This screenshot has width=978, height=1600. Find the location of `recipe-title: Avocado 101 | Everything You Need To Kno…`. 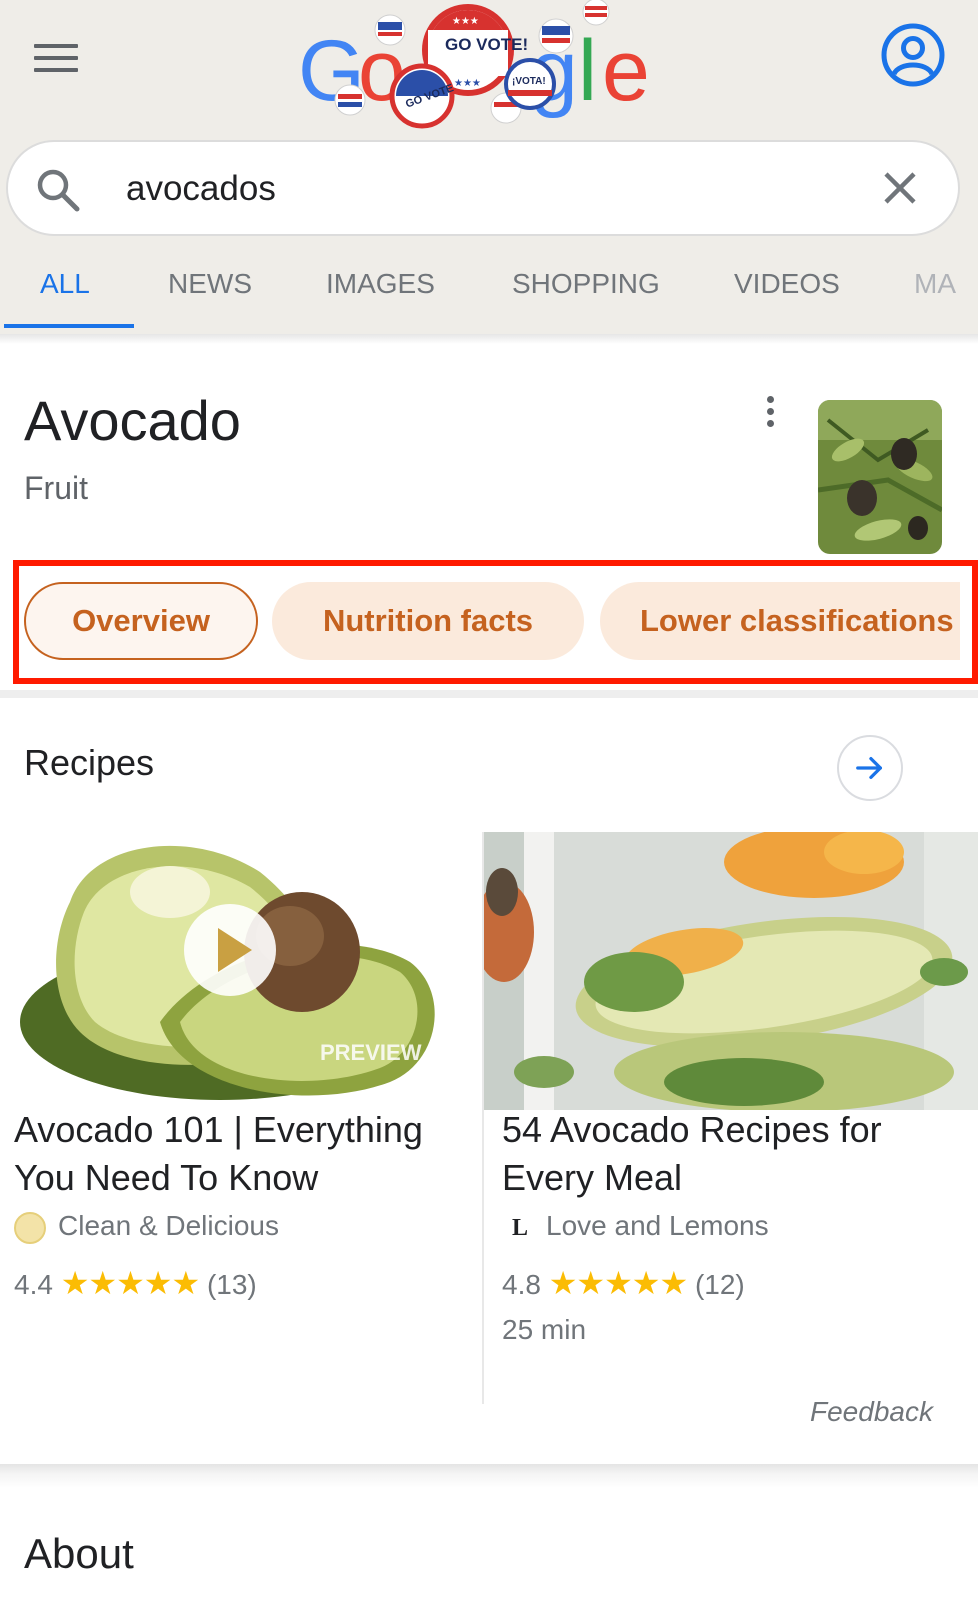

recipe-title: Avocado 101 | Everything You Need To Kno… is located at coordinates (242, 1154).